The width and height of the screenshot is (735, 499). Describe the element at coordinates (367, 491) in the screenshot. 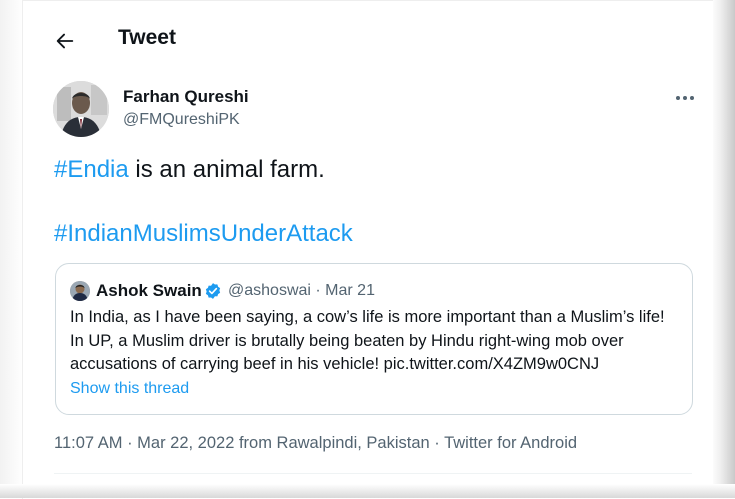

I see `page-edge-bottom` at that location.